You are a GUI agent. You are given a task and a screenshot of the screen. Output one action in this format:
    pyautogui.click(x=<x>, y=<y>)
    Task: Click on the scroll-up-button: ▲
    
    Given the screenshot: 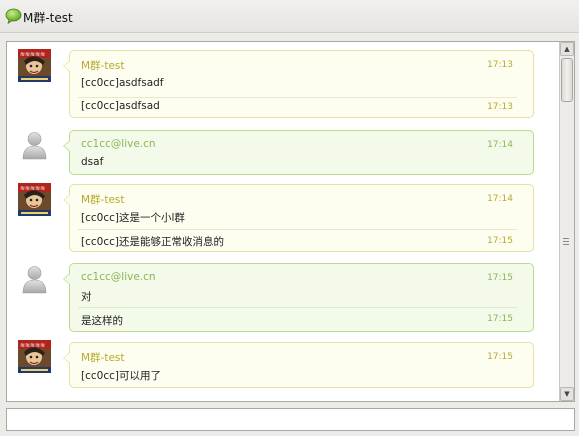 What is the action you would take?
    pyautogui.click(x=567, y=49)
    